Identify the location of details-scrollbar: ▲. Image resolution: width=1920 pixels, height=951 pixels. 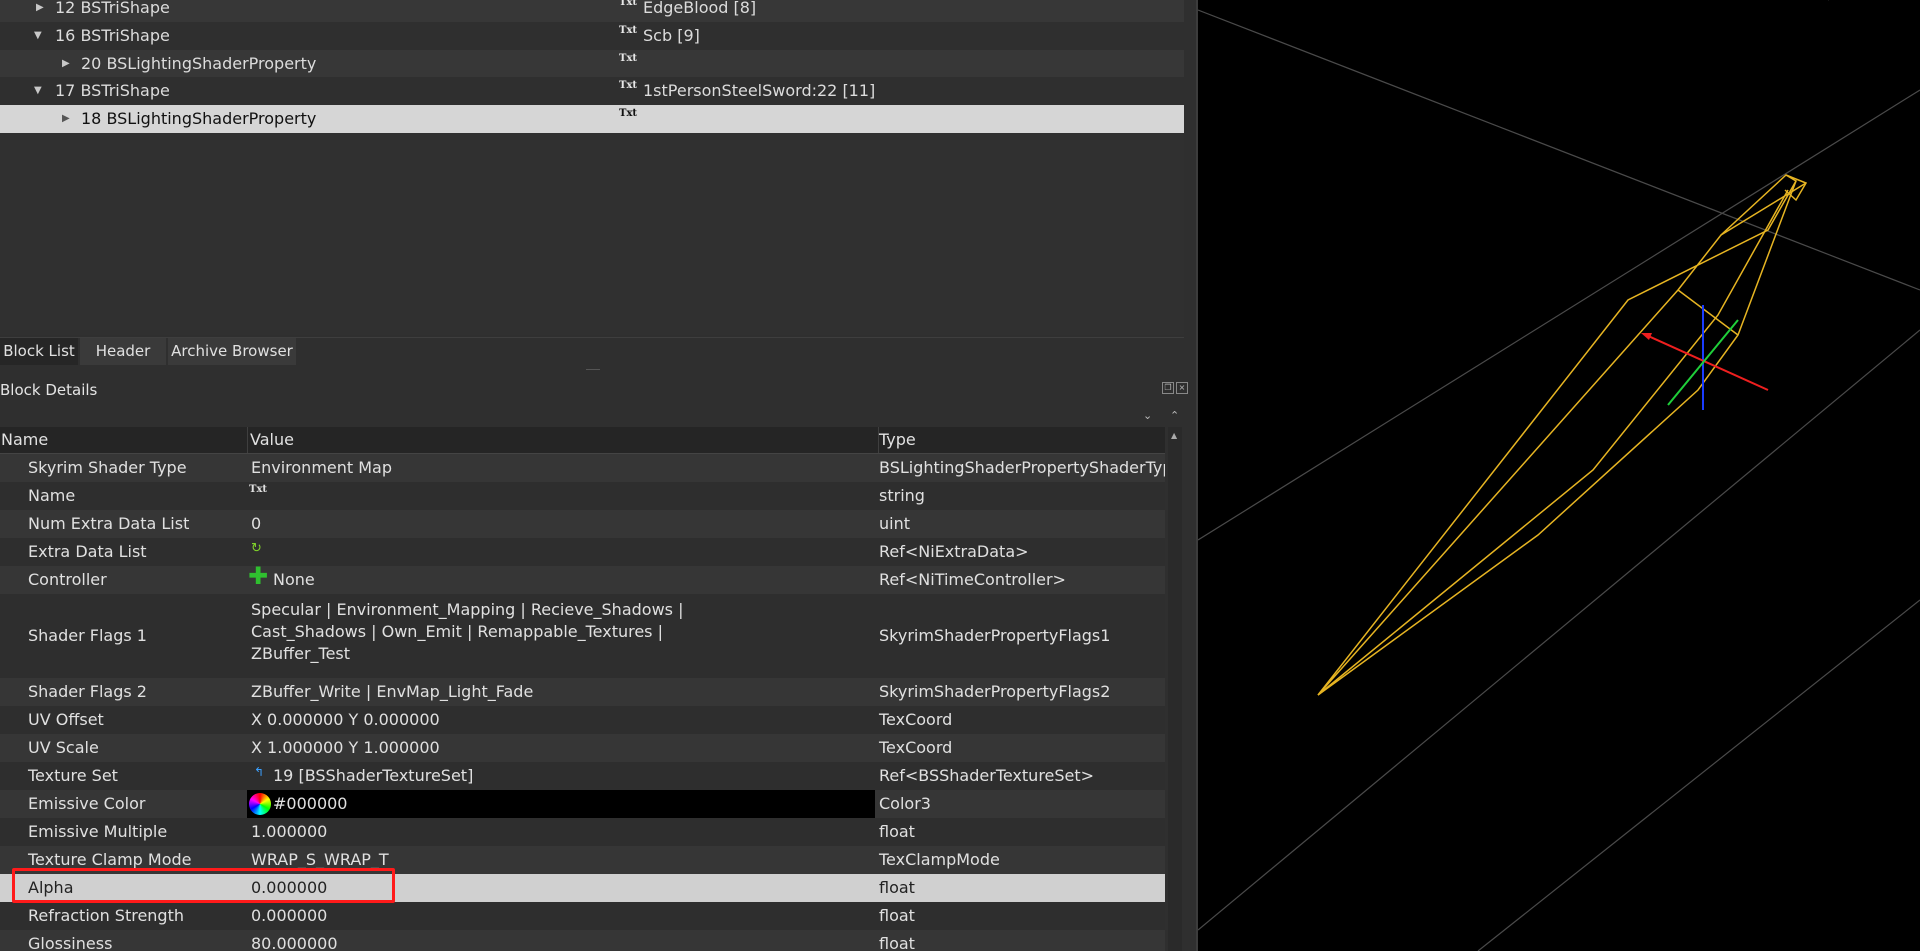
(1175, 689).